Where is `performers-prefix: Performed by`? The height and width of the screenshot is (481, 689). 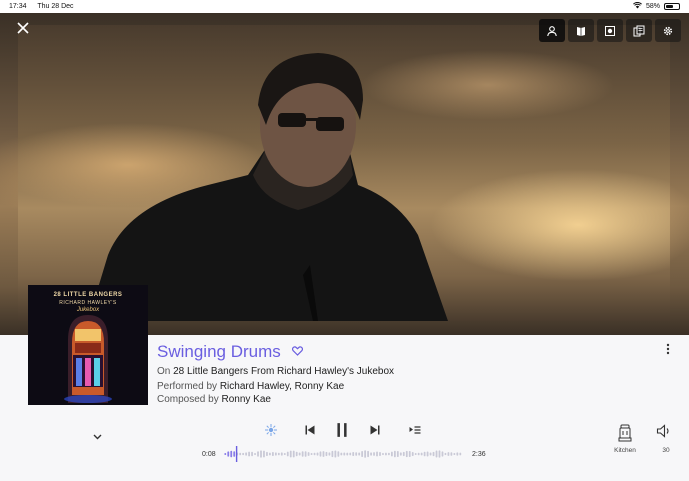
performers-prefix: Performed by is located at coordinates (187, 386).